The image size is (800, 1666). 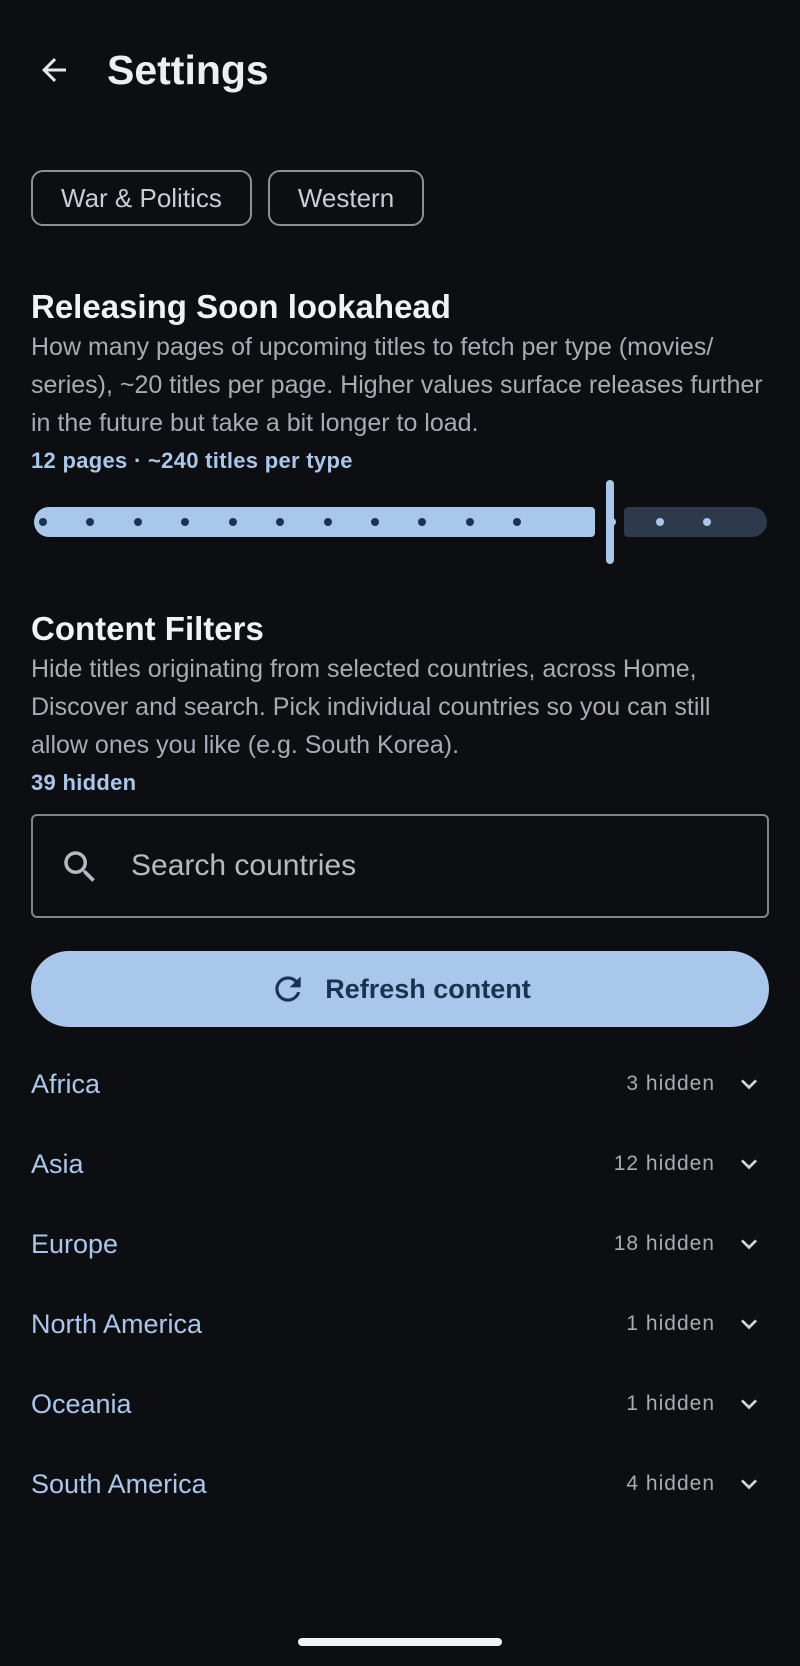 I want to click on region-name: Asia, so click(x=57, y=1163).